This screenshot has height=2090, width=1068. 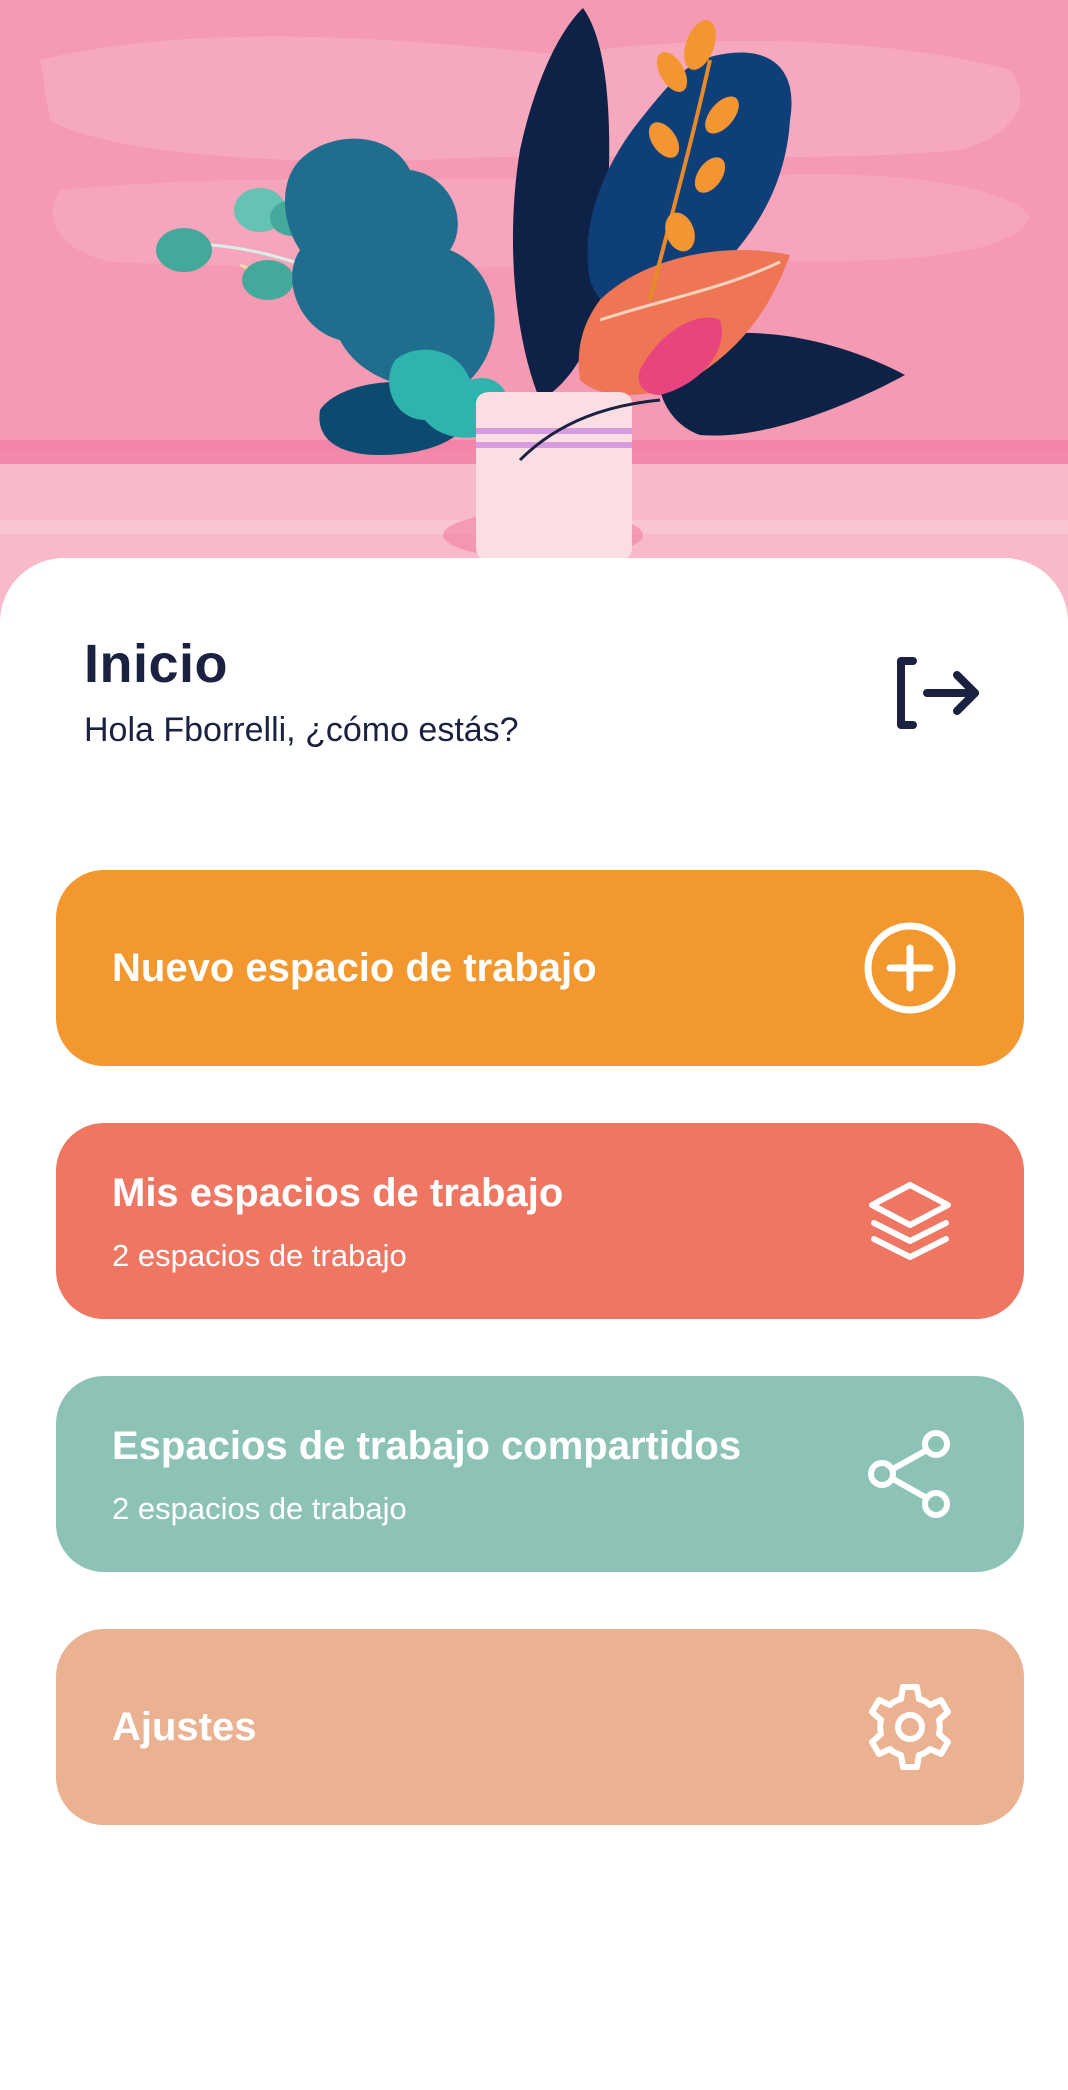 What do you see at coordinates (910, 1221) in the screenshot?
I see `layers-icon` at bounding box center [910, 1221].